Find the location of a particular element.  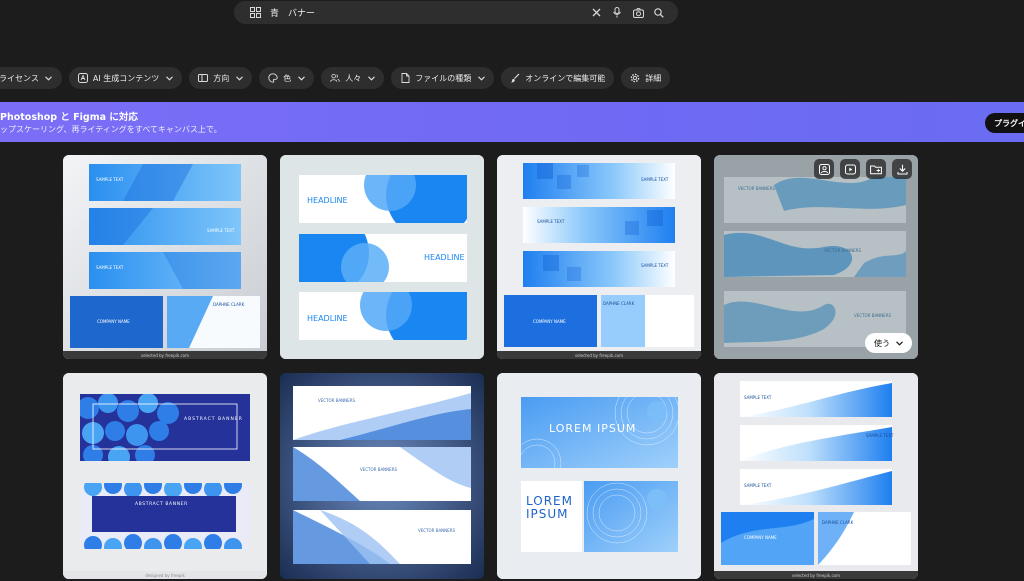

play-icon is located at coordinates (850, 169).